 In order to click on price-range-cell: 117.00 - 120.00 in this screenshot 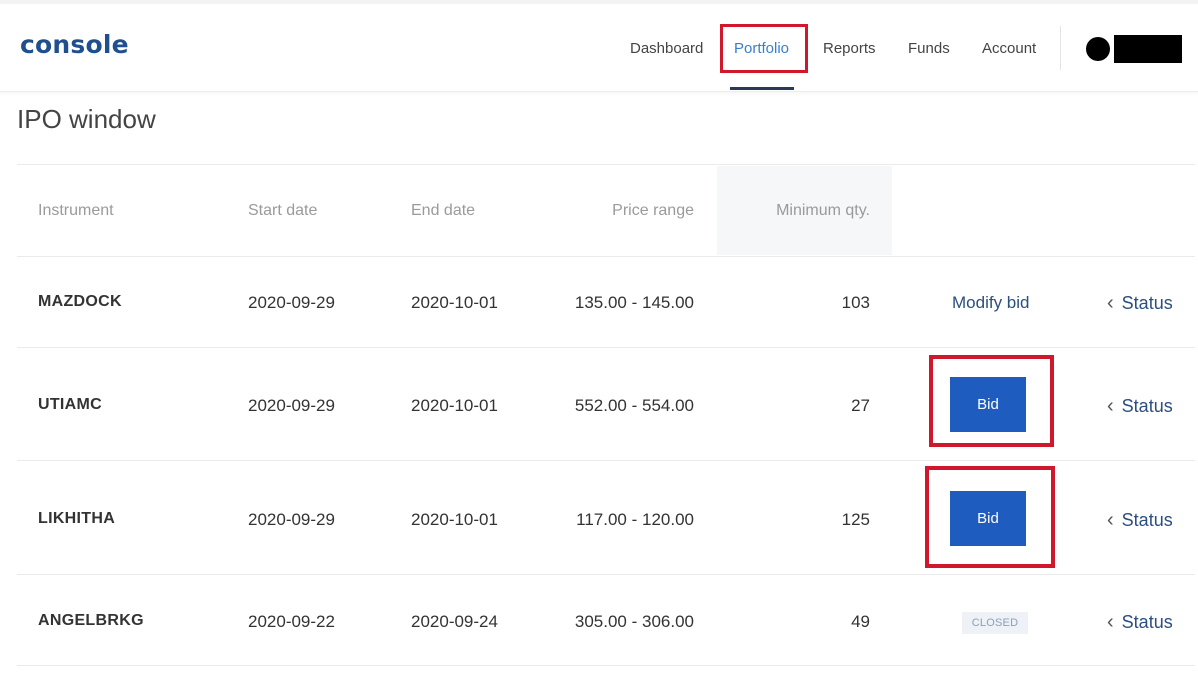, I will do `click(635, 519)`.